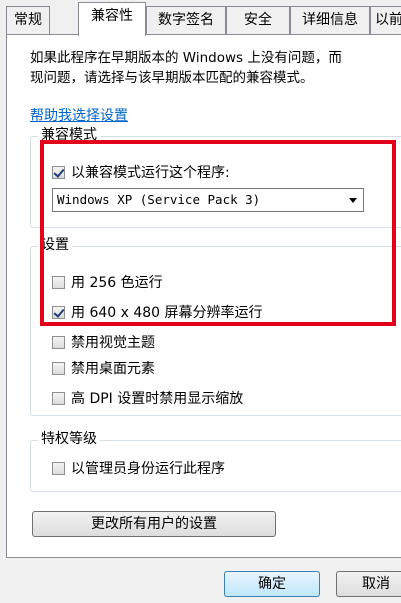 This screenshot has width=401, height=603. I want to click on setting-640x480-row: 用 640 x 480 屏幕分辨率运行, so click(157, 312).